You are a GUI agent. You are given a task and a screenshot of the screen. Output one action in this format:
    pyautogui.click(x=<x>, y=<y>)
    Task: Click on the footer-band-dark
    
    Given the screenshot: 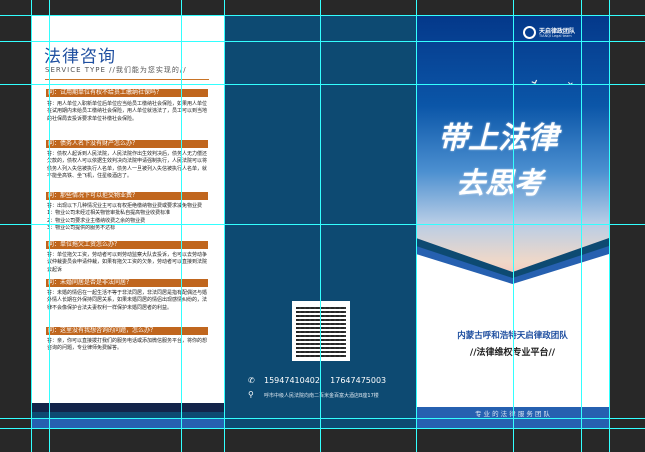 What is the action you would take?
    pyautogui.click(x=127, y=407)
    